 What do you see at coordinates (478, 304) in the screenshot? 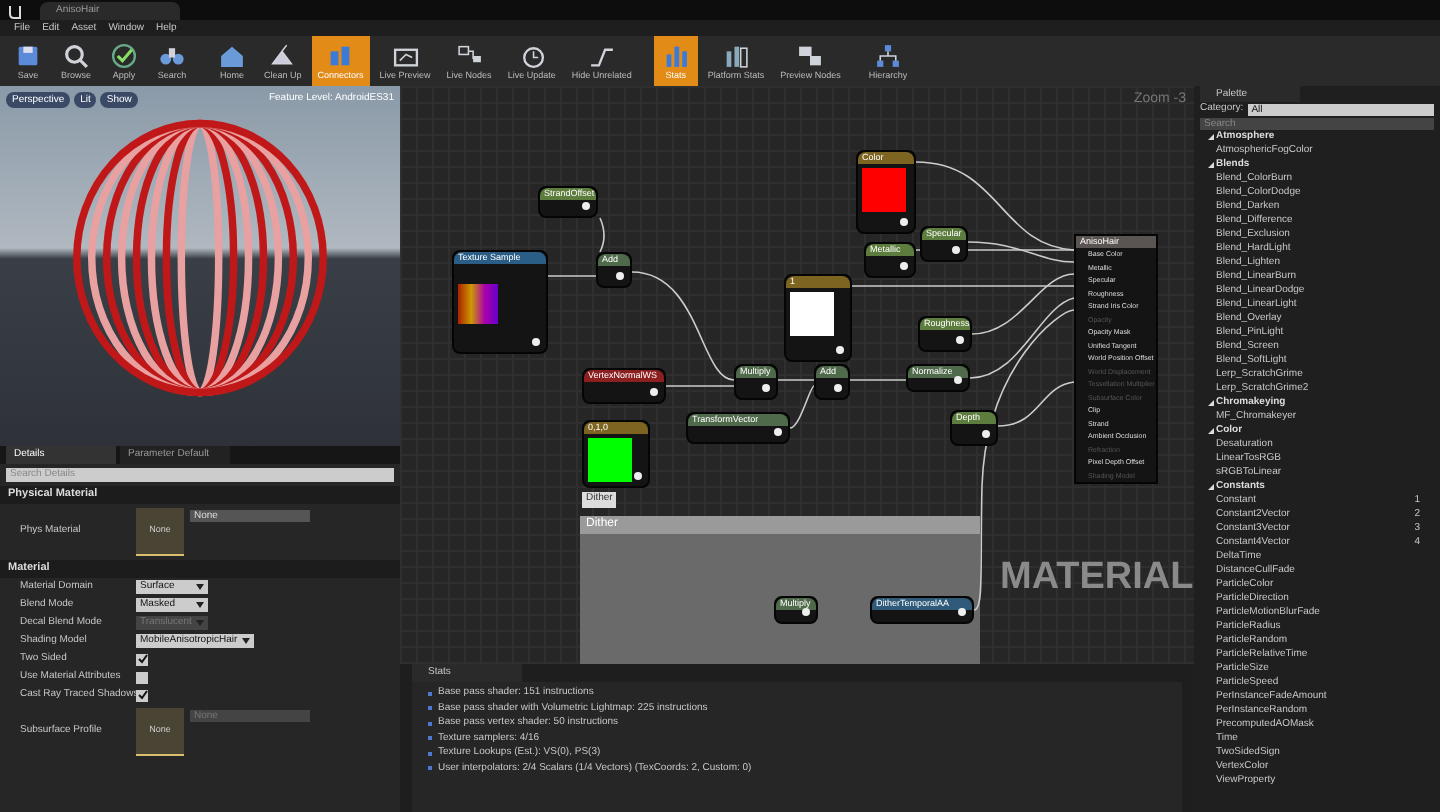
I see `texture-preview` at bounding box center [478, 304].